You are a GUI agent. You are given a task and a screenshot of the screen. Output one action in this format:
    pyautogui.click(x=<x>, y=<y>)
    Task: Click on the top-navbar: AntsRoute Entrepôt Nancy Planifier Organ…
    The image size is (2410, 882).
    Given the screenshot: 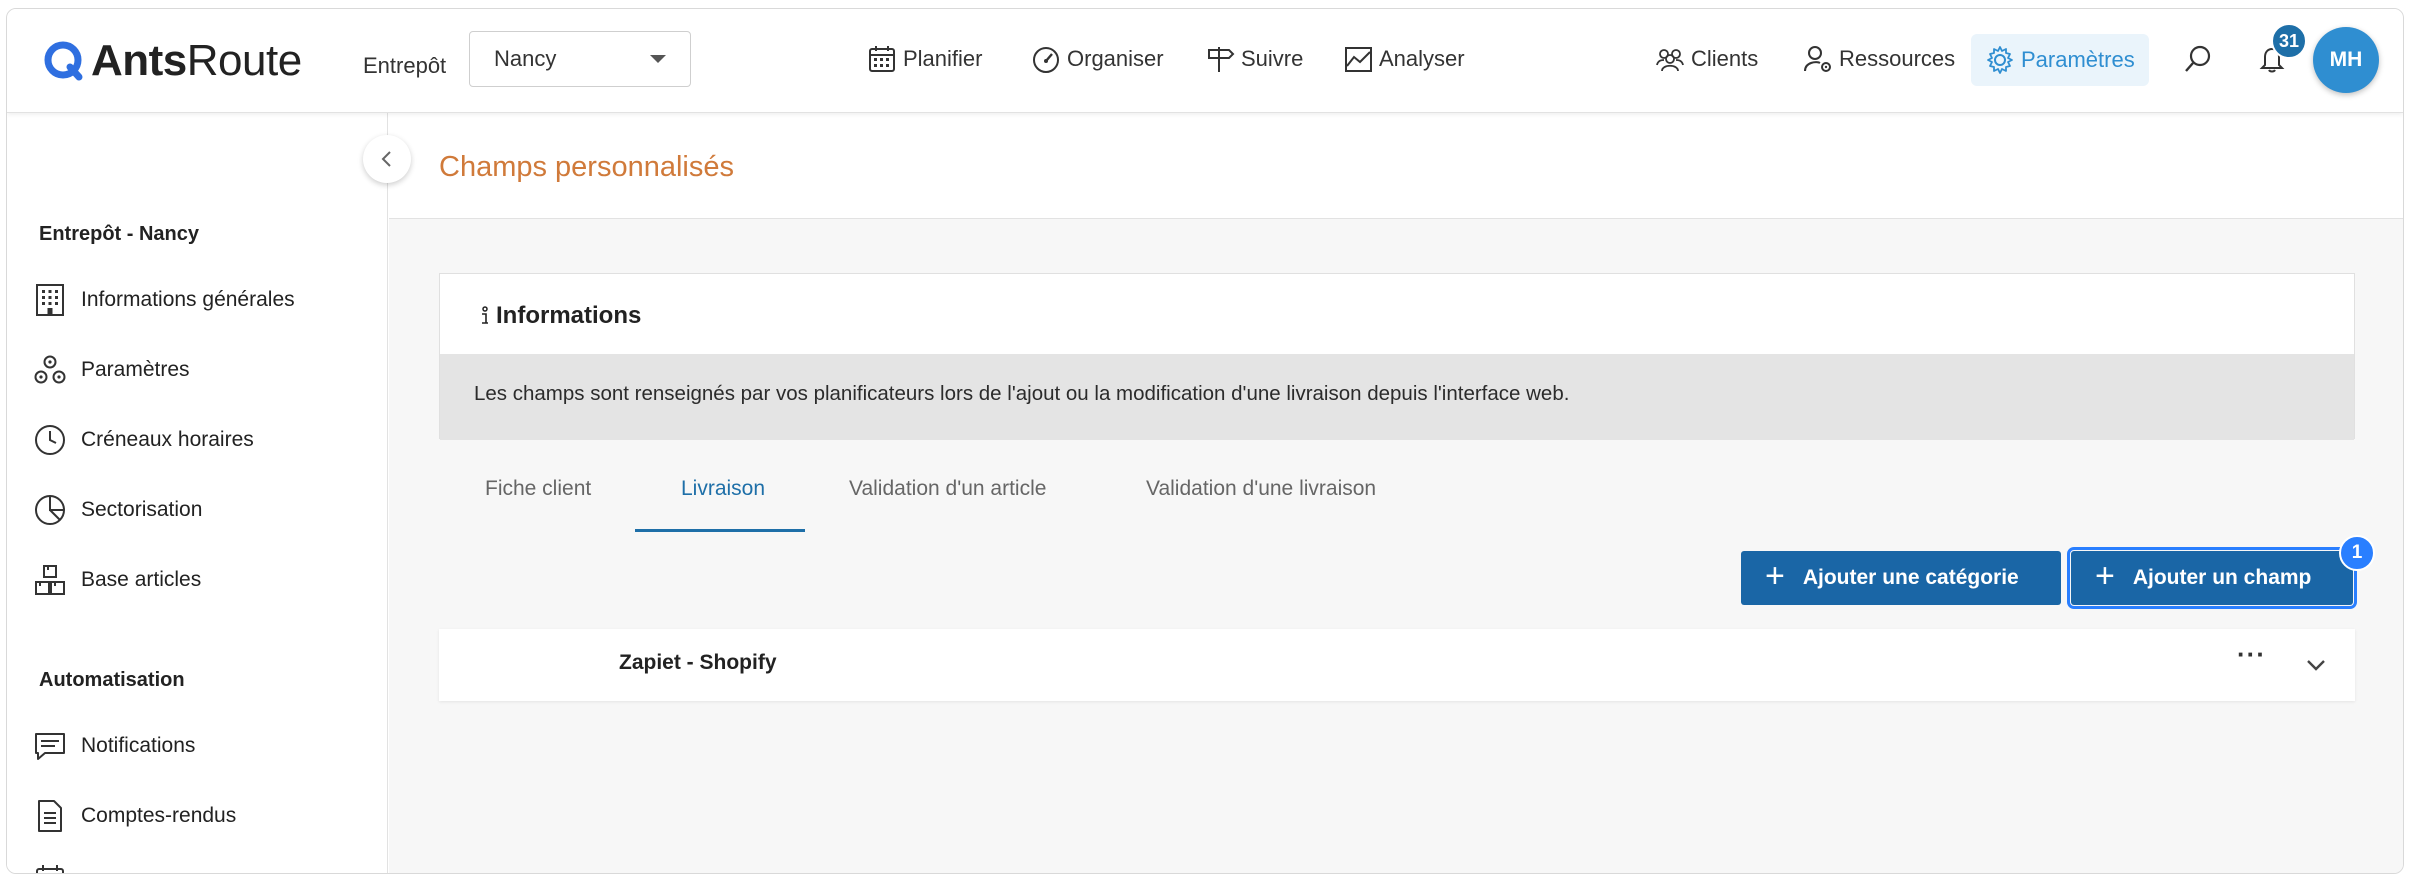 What is the action you would take?
    pyautogui.click(x=1205, y=61)
    